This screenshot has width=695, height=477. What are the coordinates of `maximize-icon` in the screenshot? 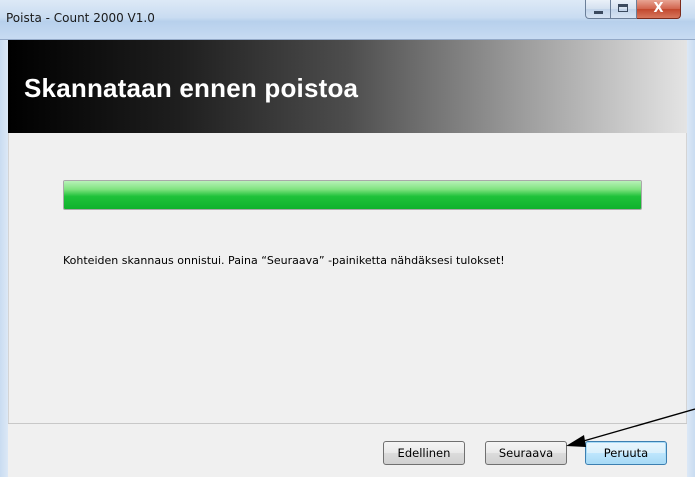 It's located at (623, 8).